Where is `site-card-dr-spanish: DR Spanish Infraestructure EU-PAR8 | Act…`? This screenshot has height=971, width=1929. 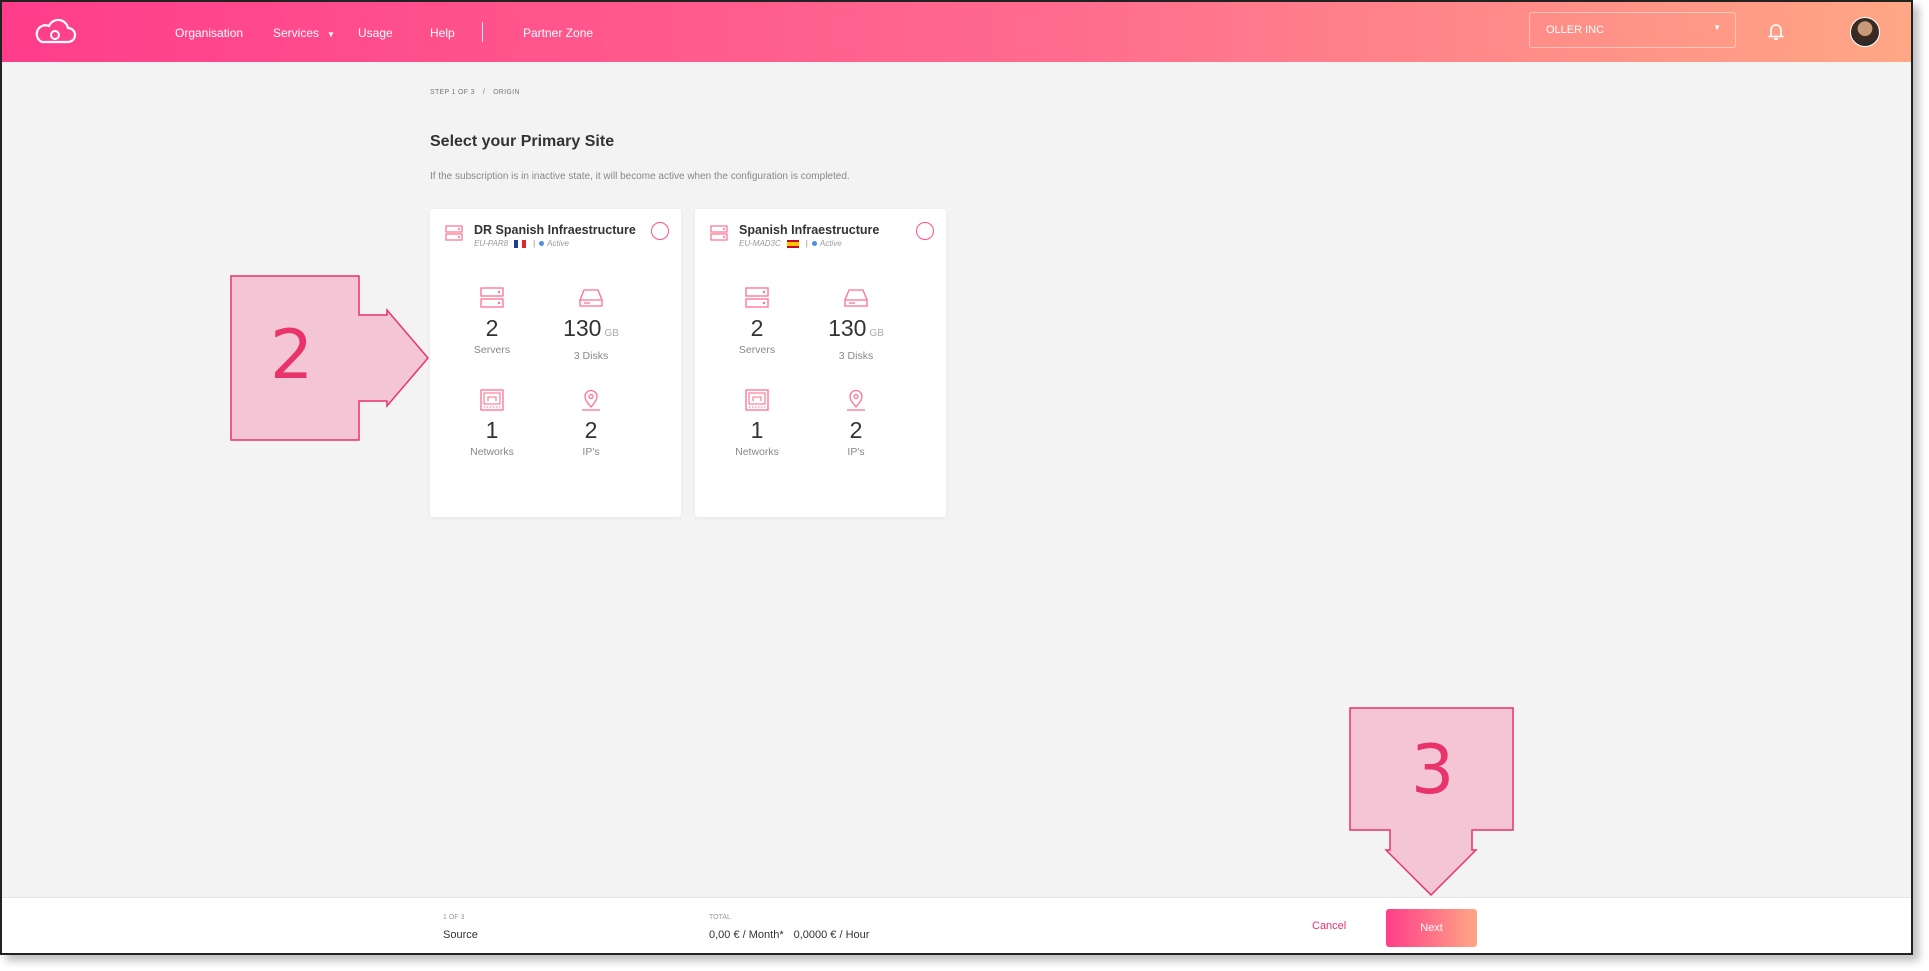
site-card-dr-spanish: DR Spanish Infraestructure EU-PAR8 | Act… is located at coordinates (555, 363).